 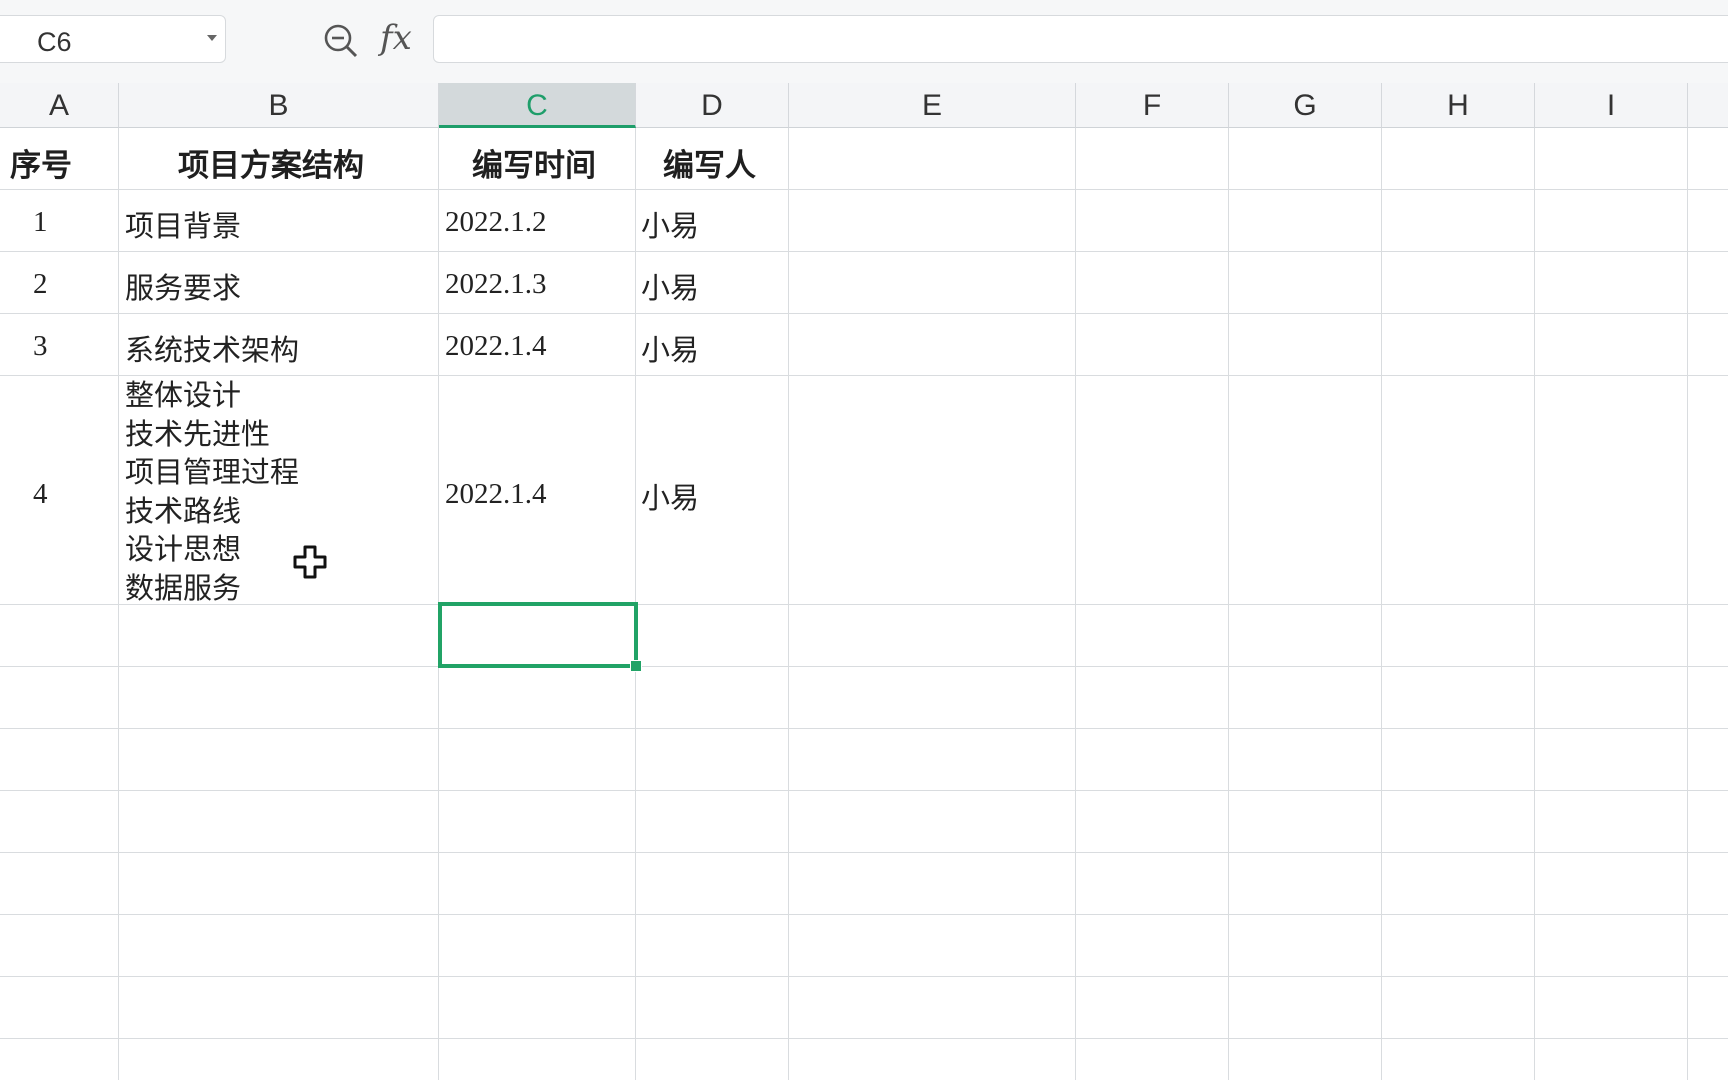 What do you see at coordinates (183, 286) in the screenshot?
I see `cell-structure: 服务要求` at bounding box center [183, 286].